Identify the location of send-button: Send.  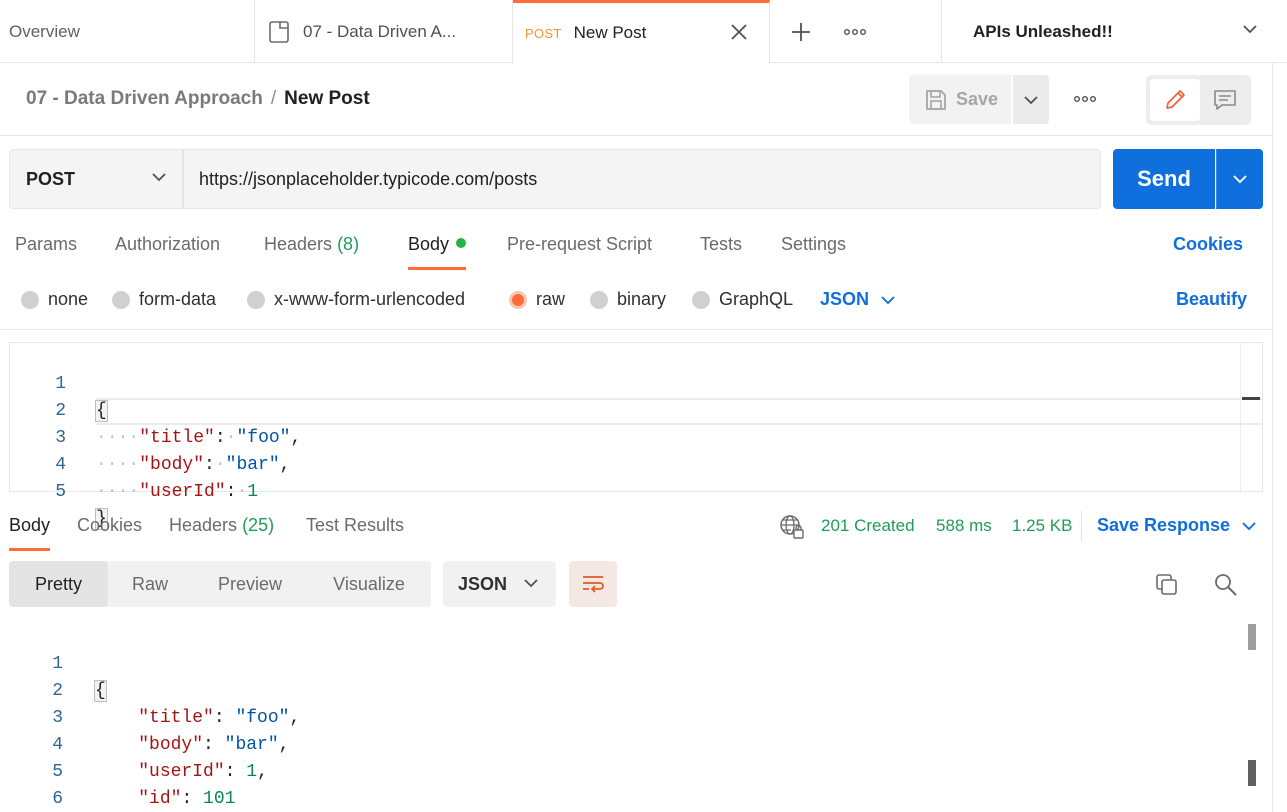
(1164, 179).